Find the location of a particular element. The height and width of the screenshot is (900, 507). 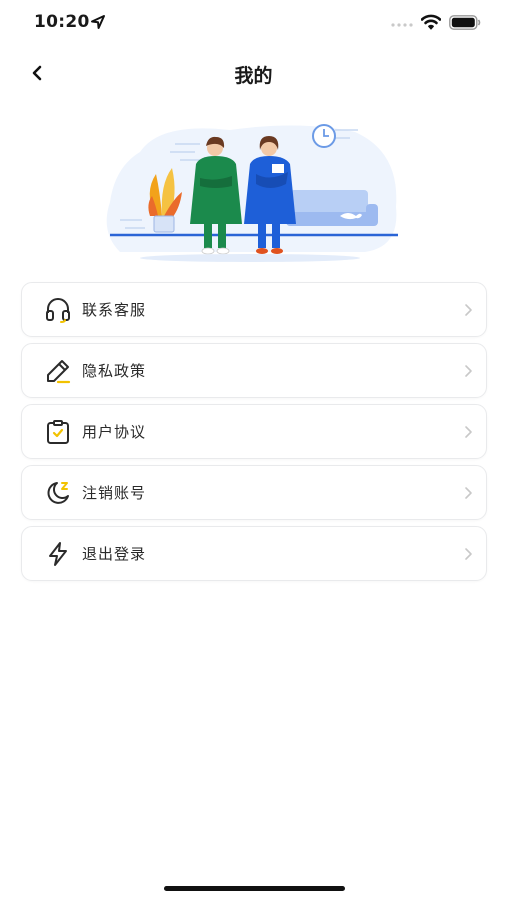

headset-icon is located at coordinates (58, 310).